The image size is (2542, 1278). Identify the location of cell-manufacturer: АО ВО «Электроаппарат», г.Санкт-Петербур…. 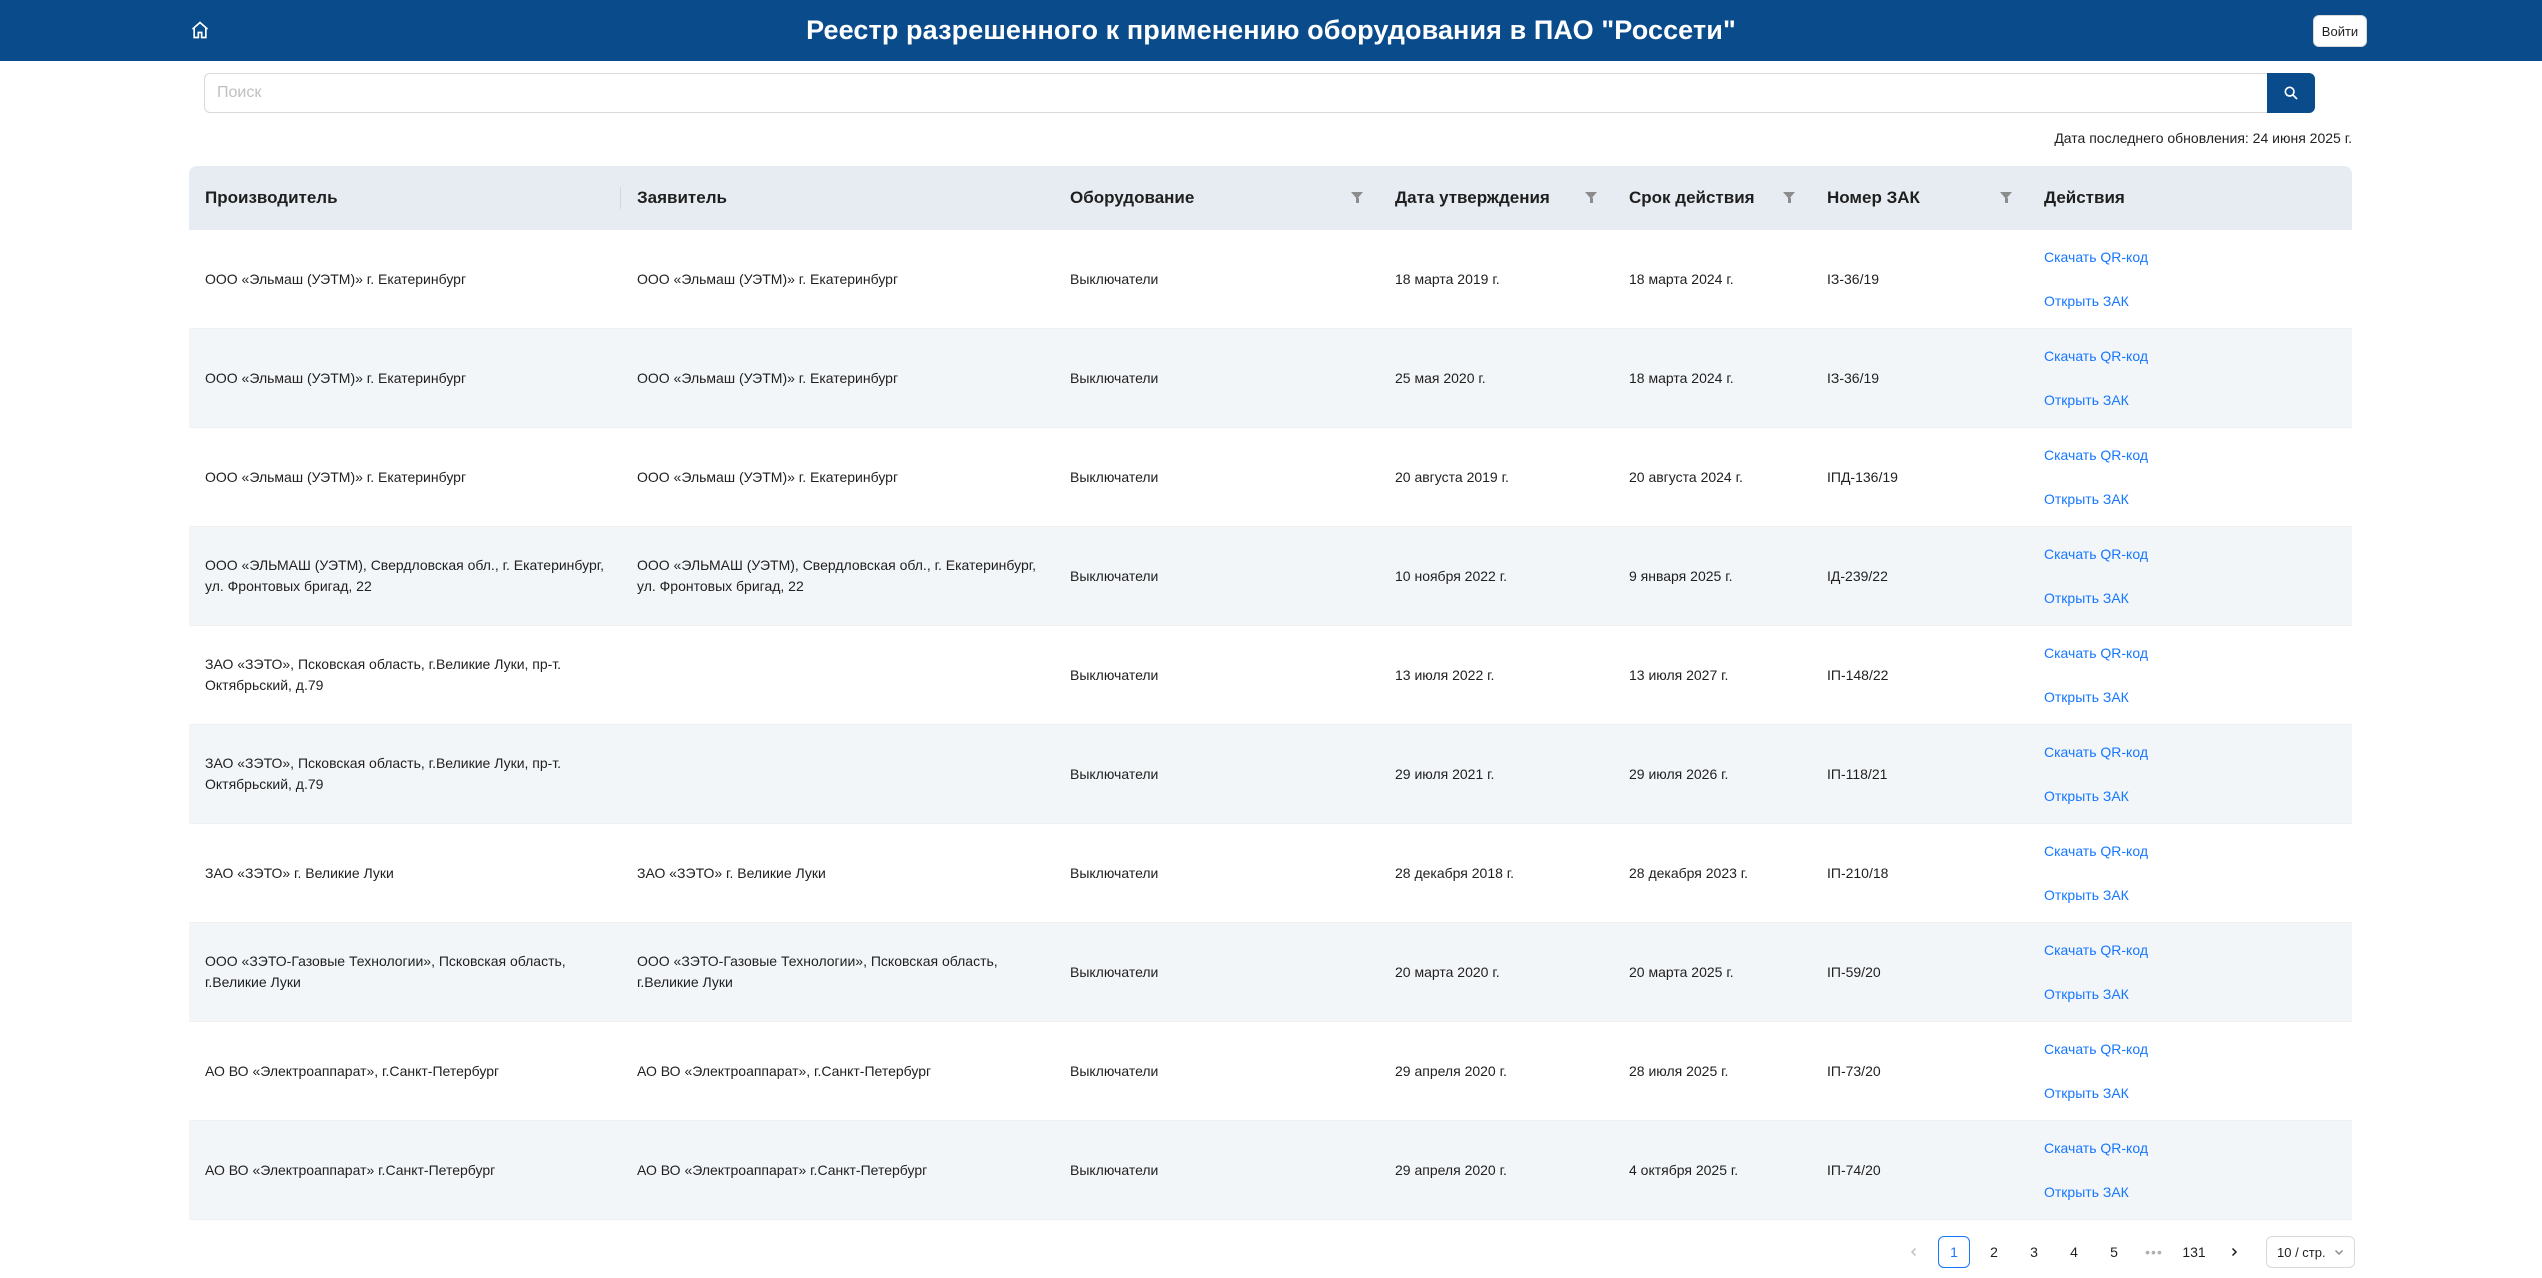
(352, 1070).